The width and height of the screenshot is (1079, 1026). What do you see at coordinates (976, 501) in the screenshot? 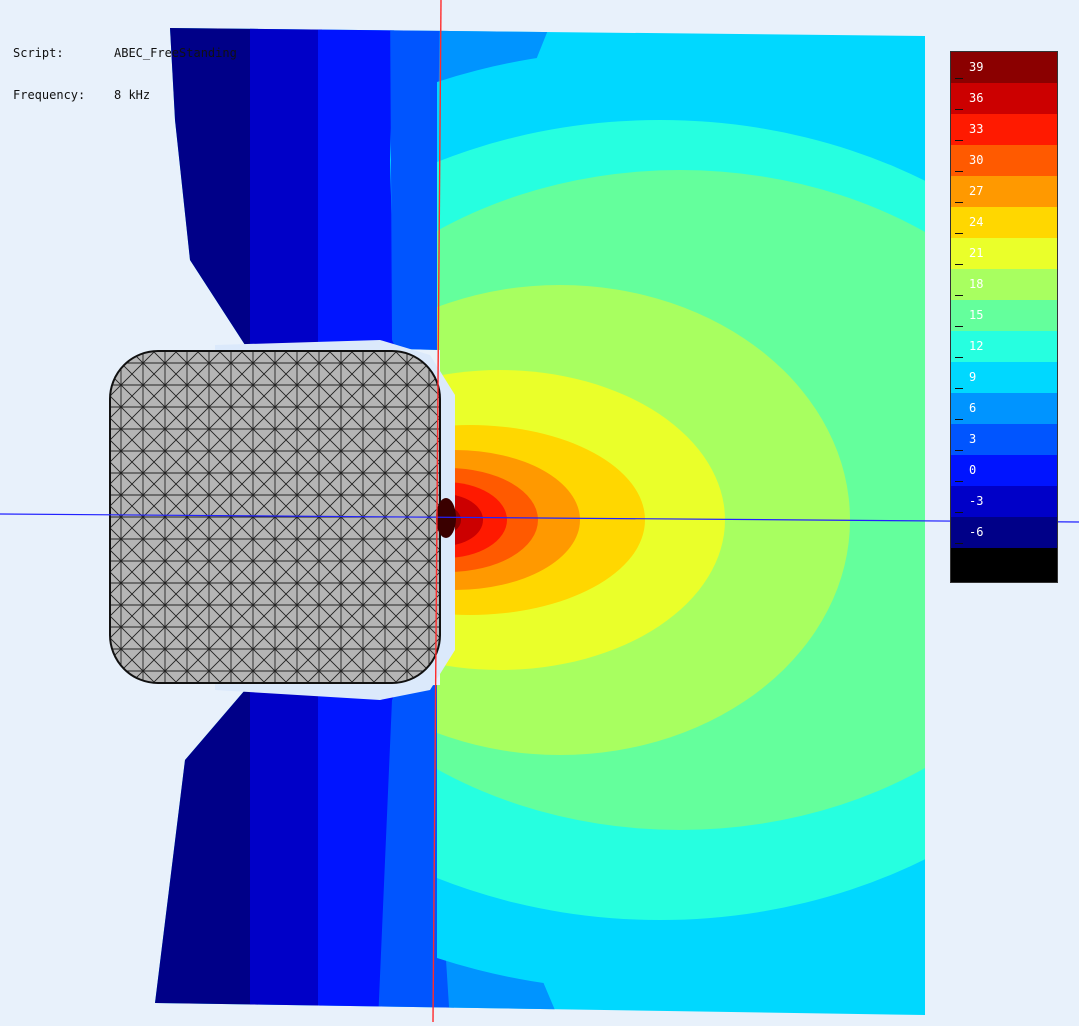
I see `legend-label: -3` at bounding box center [976, 501].